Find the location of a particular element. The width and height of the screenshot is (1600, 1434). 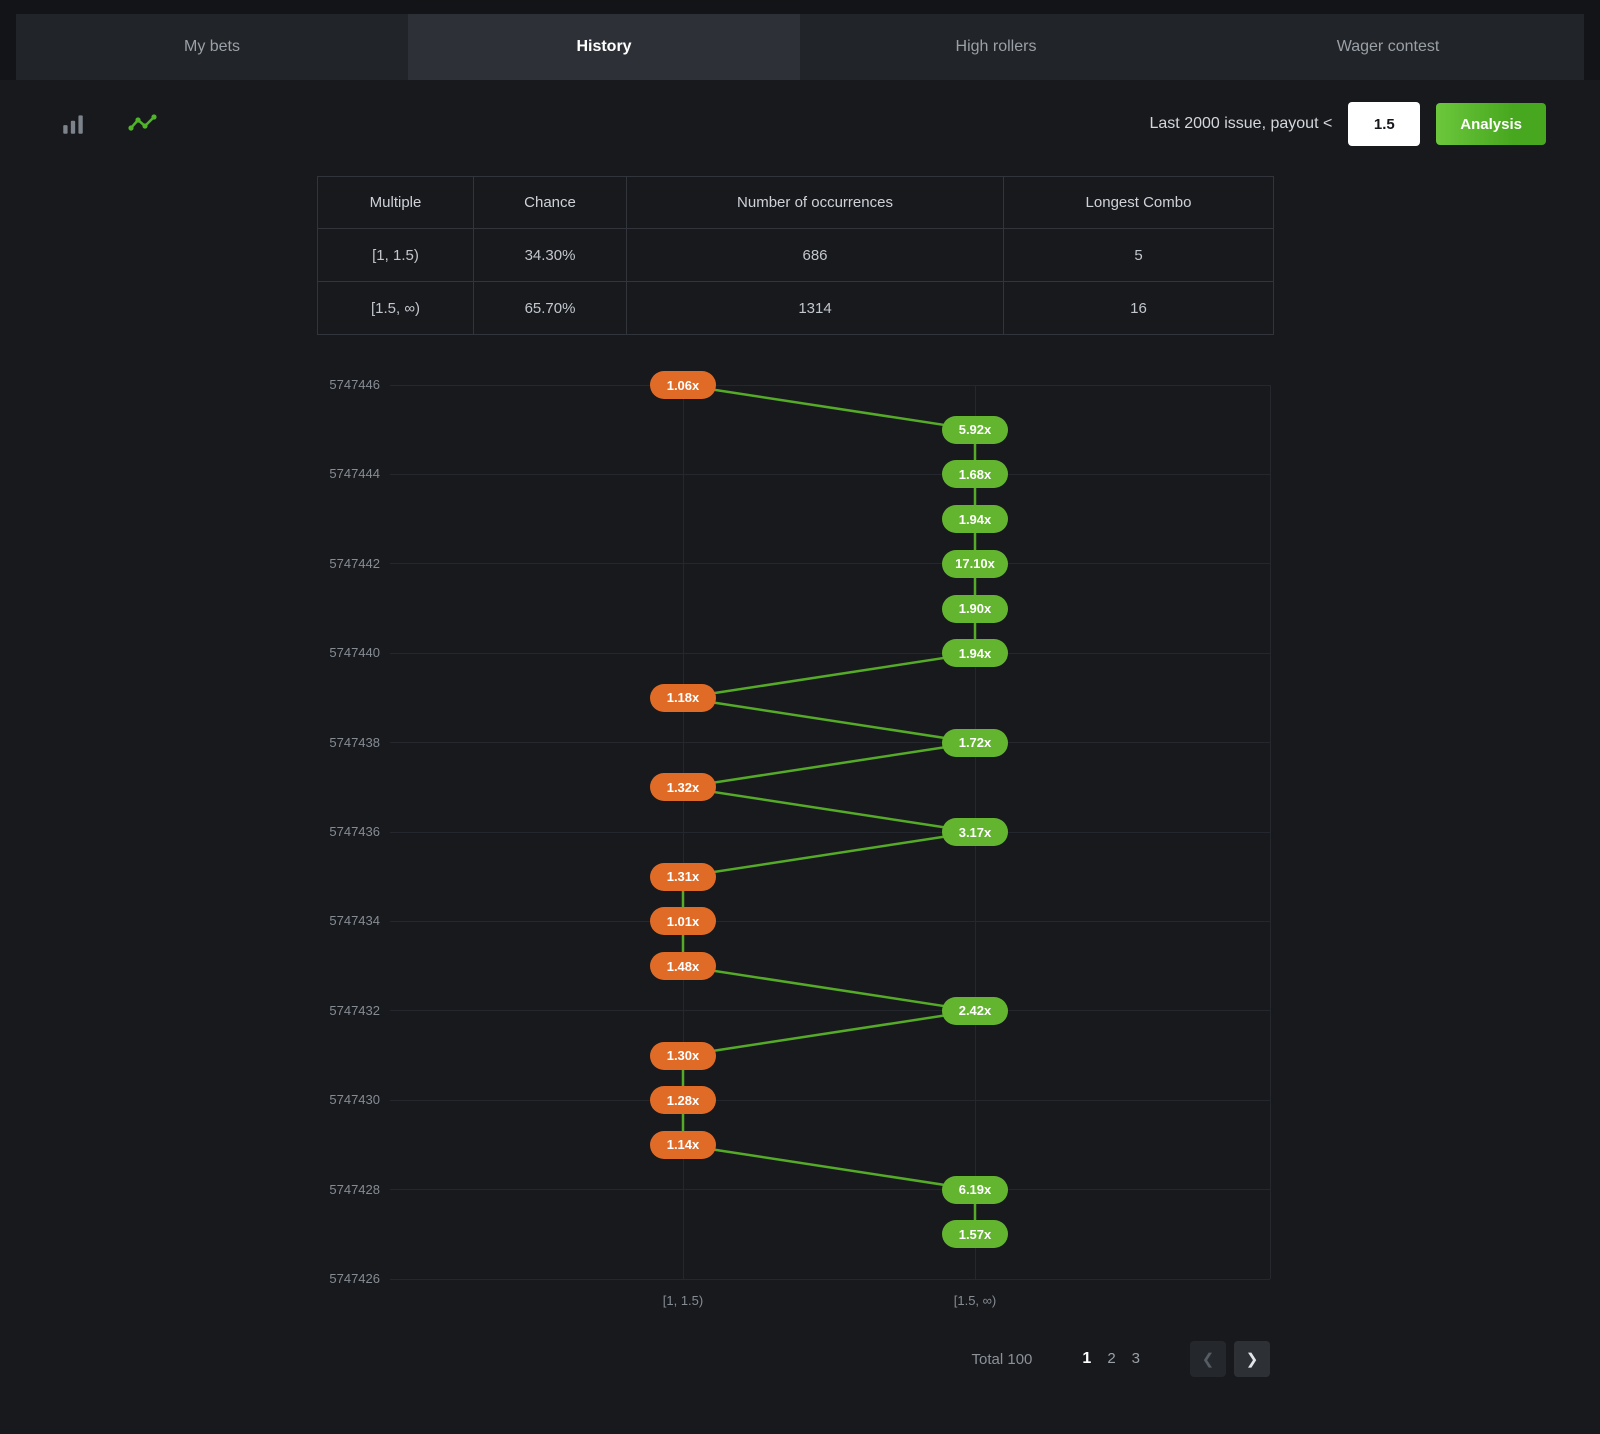

analysis-button: Analysis is located at coordinates (1491, 124).